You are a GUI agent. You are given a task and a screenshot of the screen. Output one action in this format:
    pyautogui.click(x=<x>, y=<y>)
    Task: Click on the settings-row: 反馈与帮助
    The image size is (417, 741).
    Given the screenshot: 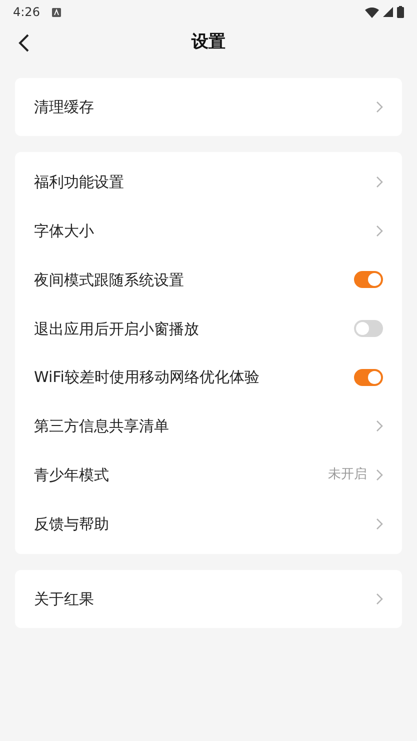 What is the action you would take?
    pyautogui.click(x=208, y=524)
    